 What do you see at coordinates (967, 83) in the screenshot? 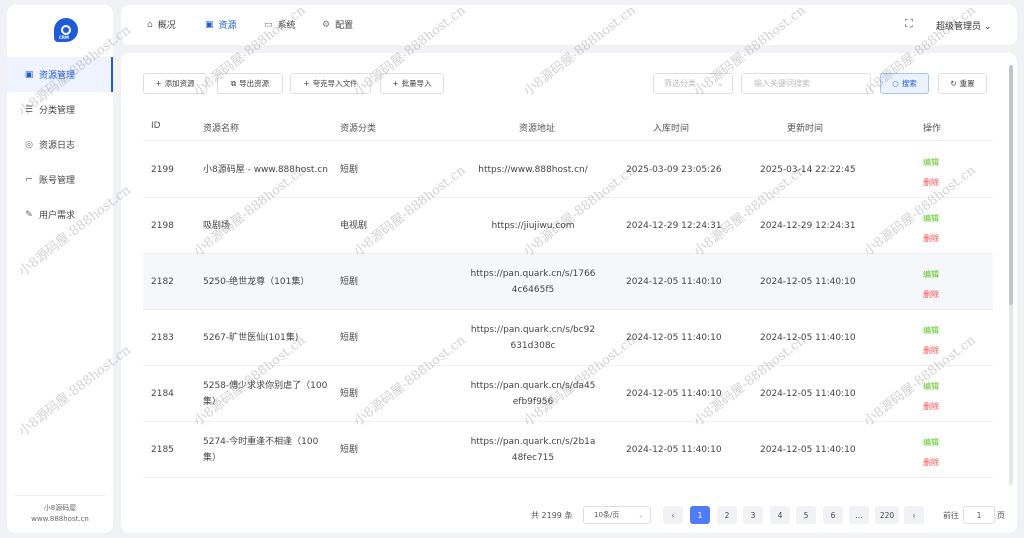
I see `button-label: 重置` at bounding box center [967, 83].